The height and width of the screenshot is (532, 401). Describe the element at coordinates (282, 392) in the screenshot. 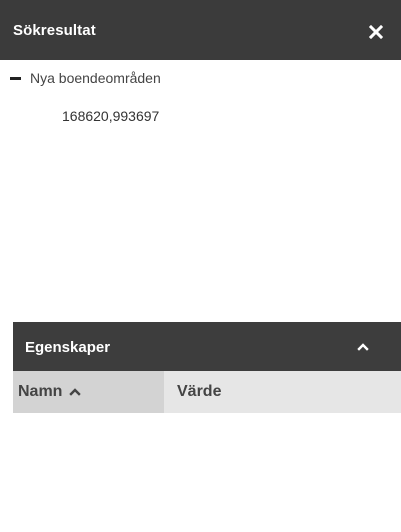

I see `column-header-value: Värde` at that location.